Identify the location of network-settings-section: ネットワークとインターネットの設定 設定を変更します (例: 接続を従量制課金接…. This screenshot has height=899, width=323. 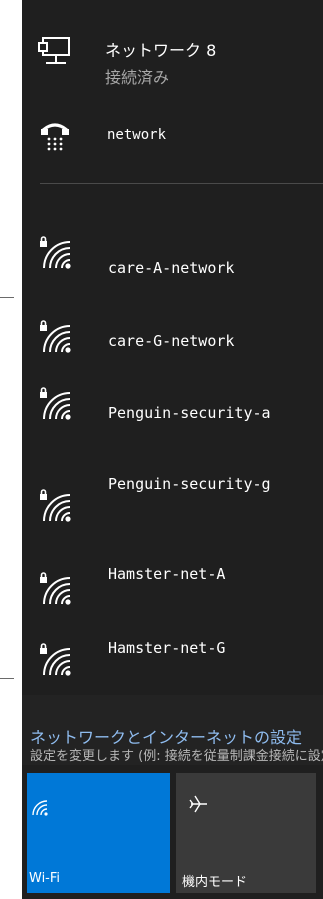
(172, 730).